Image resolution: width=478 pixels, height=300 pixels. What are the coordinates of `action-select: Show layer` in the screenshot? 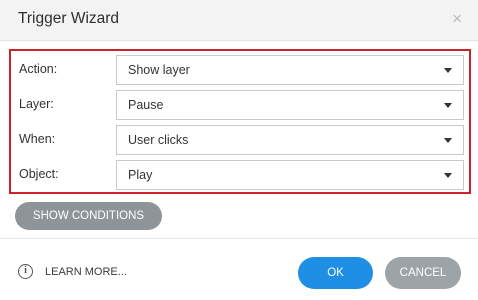 It's located at (290, 70).